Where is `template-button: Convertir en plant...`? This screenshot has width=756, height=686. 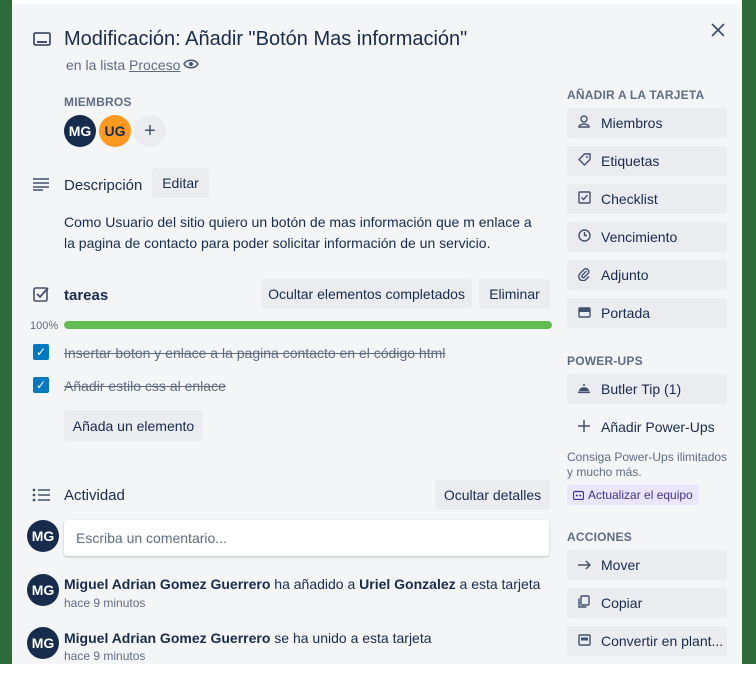 template-button: Convertir en plant... is located at coordinates (647, 641).